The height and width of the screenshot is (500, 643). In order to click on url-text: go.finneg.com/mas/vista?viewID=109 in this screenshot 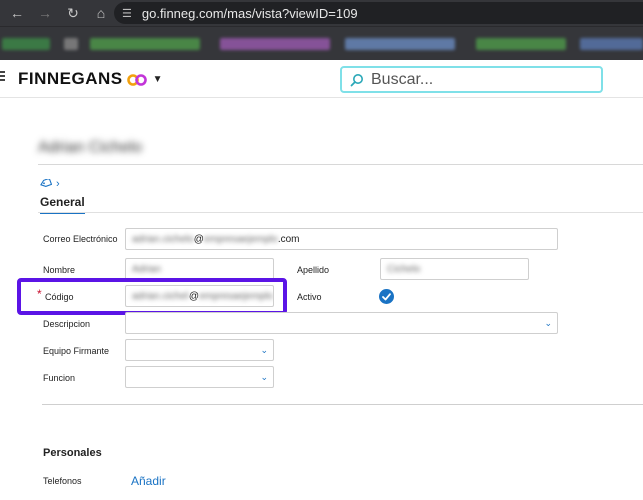, I will do `click(249, 13)`.